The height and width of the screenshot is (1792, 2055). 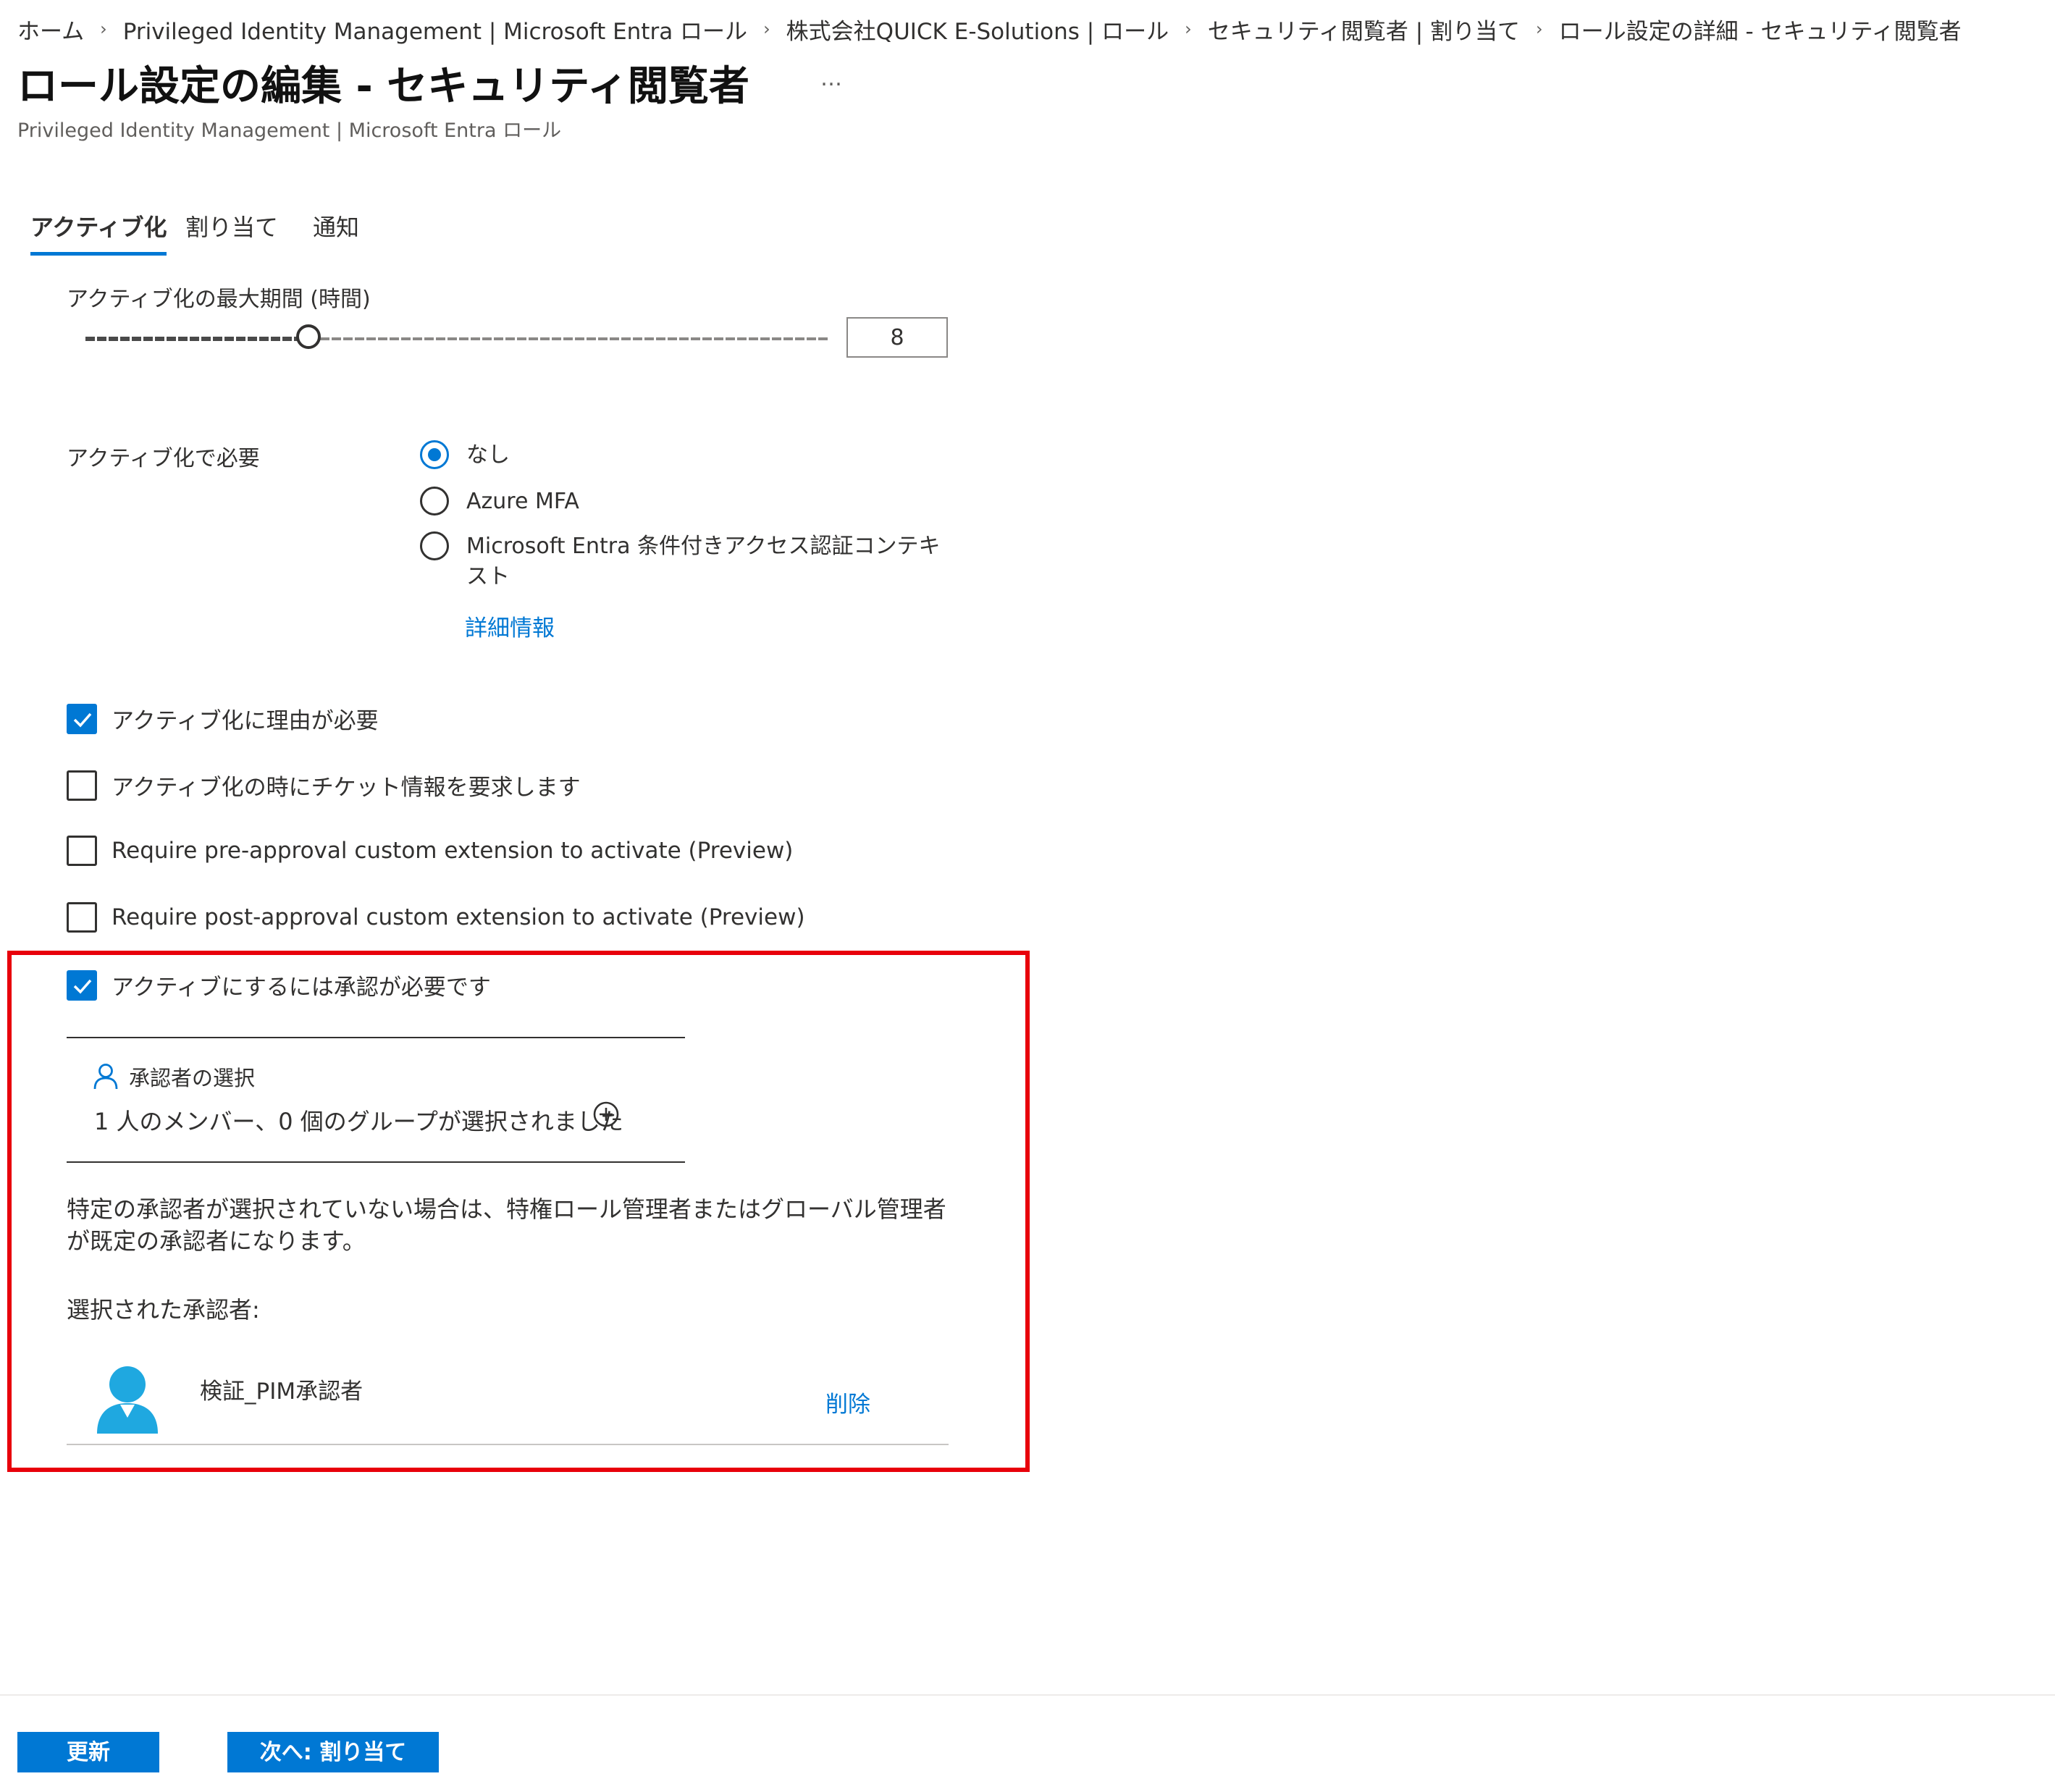 I want to click on select-approvers-button: 承認者の選択, so click(x=174, y=1076).